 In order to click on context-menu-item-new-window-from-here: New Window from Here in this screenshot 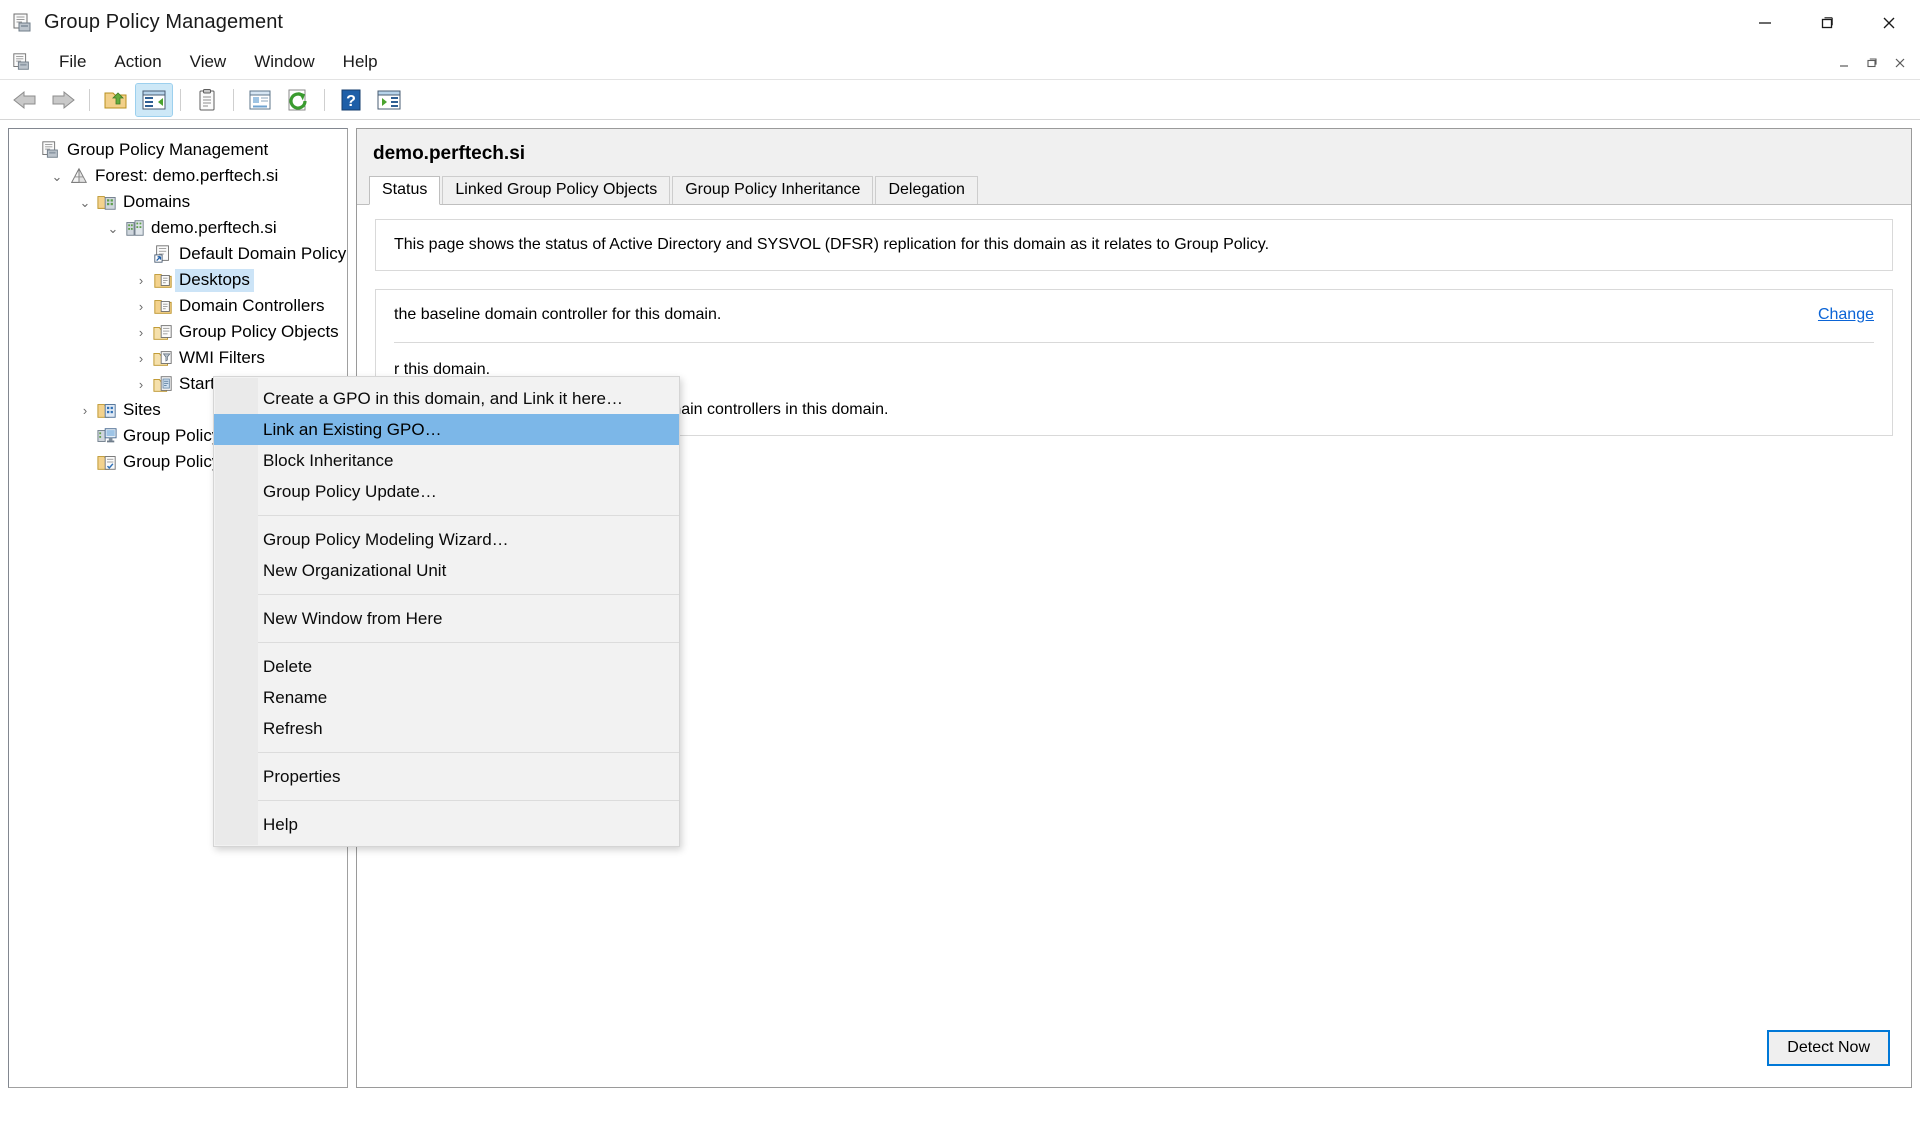, I will do `click(446, 618)`.